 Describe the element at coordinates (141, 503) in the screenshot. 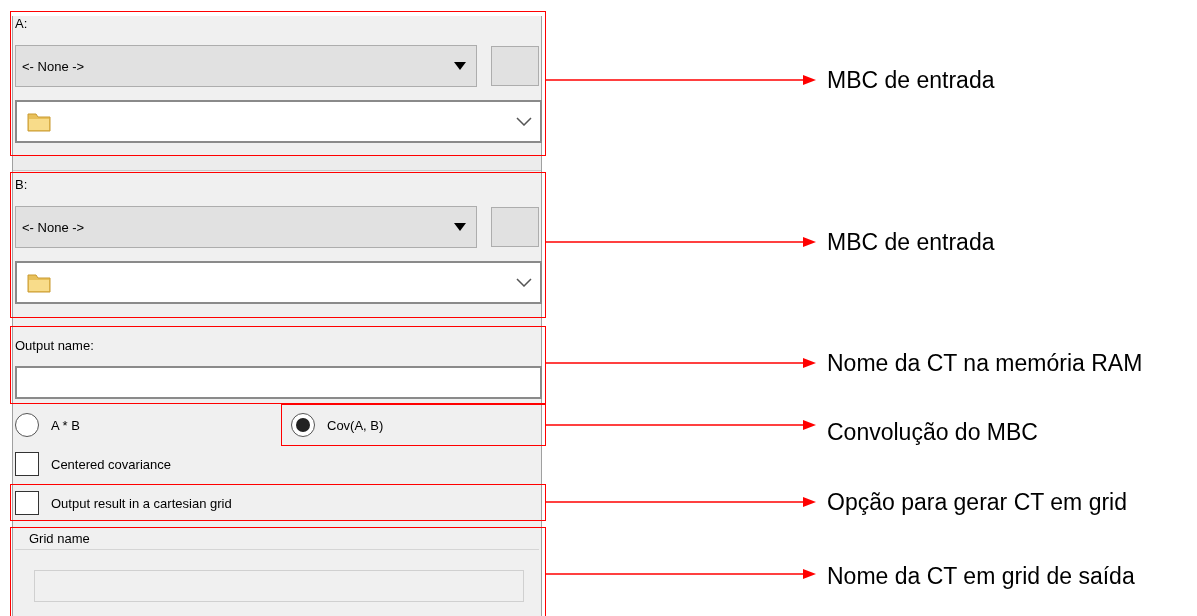

I see `checkbox-label: Output result in a cartesian grid` at that location.